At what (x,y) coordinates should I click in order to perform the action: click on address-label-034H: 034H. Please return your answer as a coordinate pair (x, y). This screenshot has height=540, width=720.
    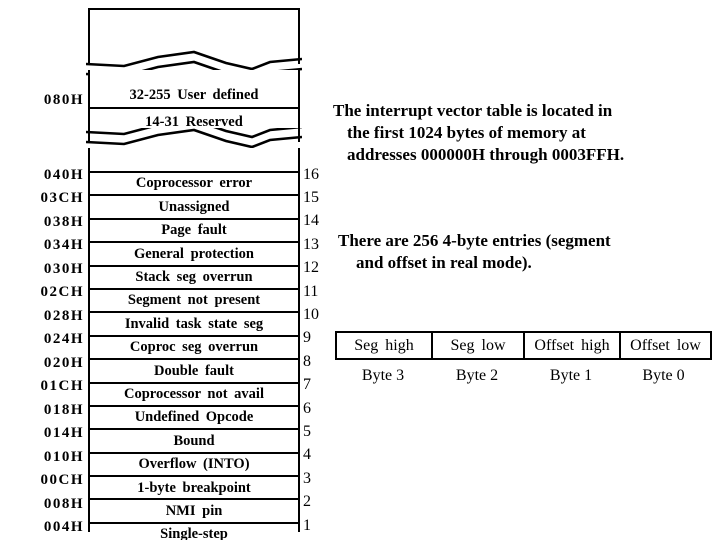
    Looking at the image, I should click on (63, 245).